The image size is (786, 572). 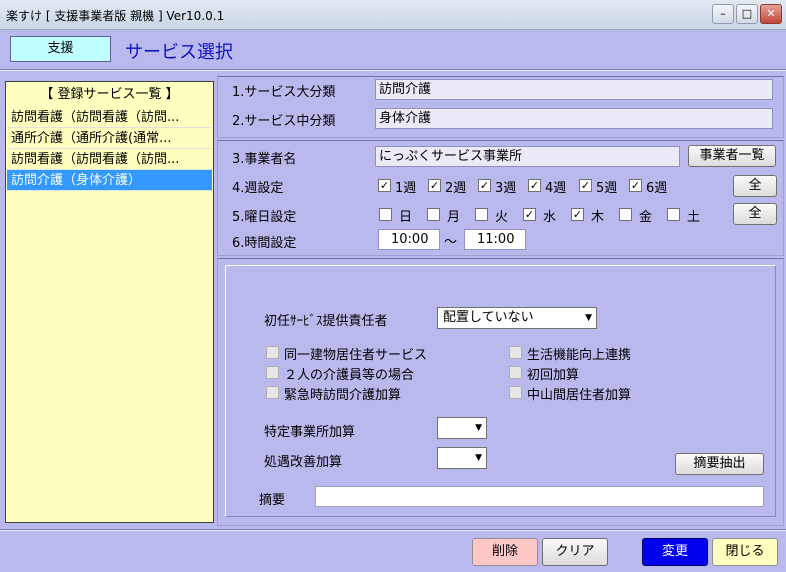 I want to click on provider-list-button: 事業者一覧, so click(x=732, y=156).